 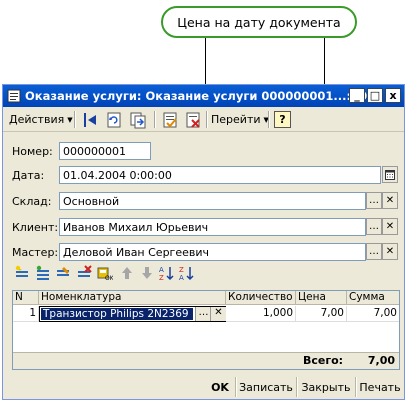 What do you see at coordinates (63, 273) in the screenshot?
I see `edit-row-icon` at bounding box center [63, 273].